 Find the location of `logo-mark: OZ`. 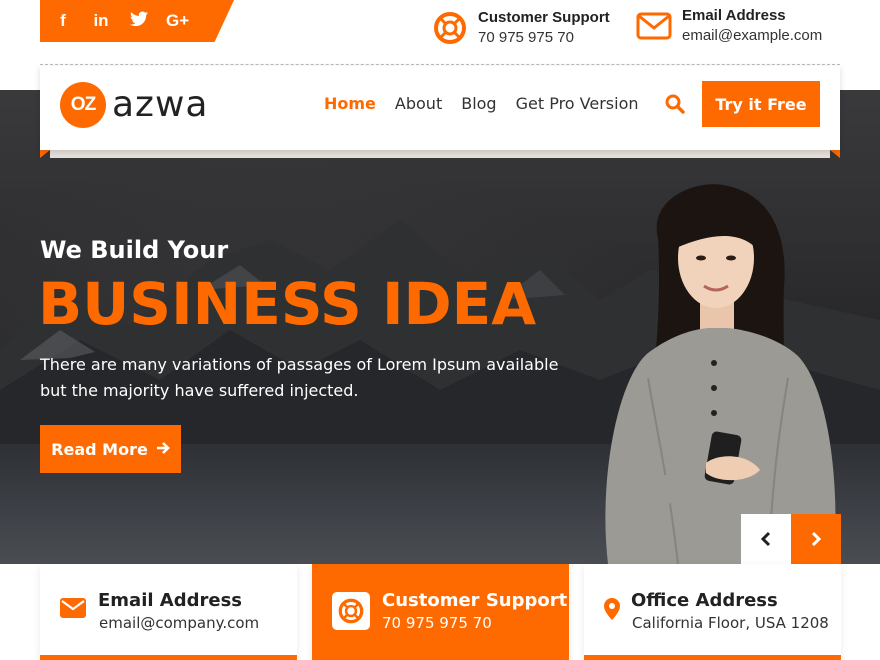

logo-mark: OZ is located at coordinates (83, 105).